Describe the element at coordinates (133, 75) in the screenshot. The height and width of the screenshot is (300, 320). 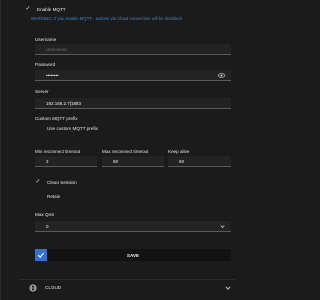
I see `password-input: ••••••••` at that location.